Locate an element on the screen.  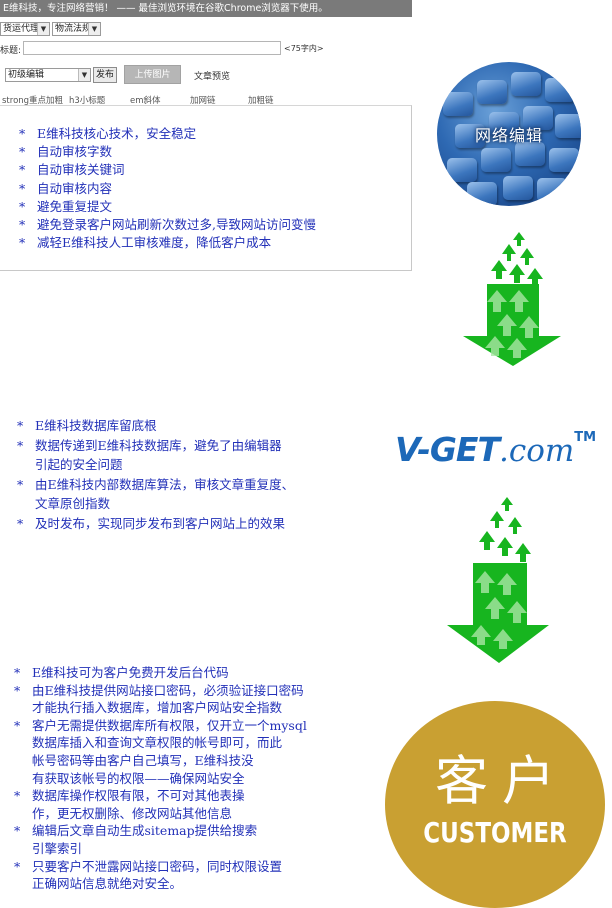
list-item-text: E维科技核心技术，安全稳定 is located at coordinates (117, 133).